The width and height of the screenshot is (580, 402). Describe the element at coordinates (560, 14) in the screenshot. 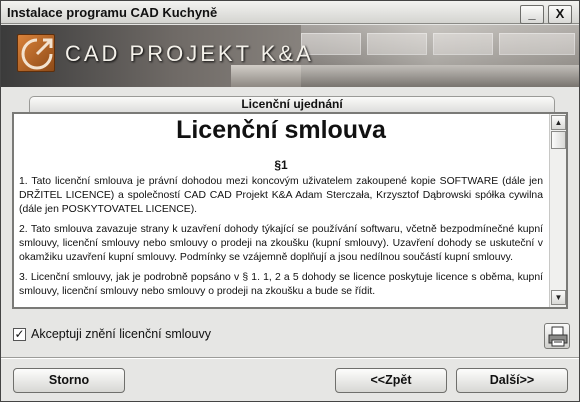

I see `close-button: X` at that location.